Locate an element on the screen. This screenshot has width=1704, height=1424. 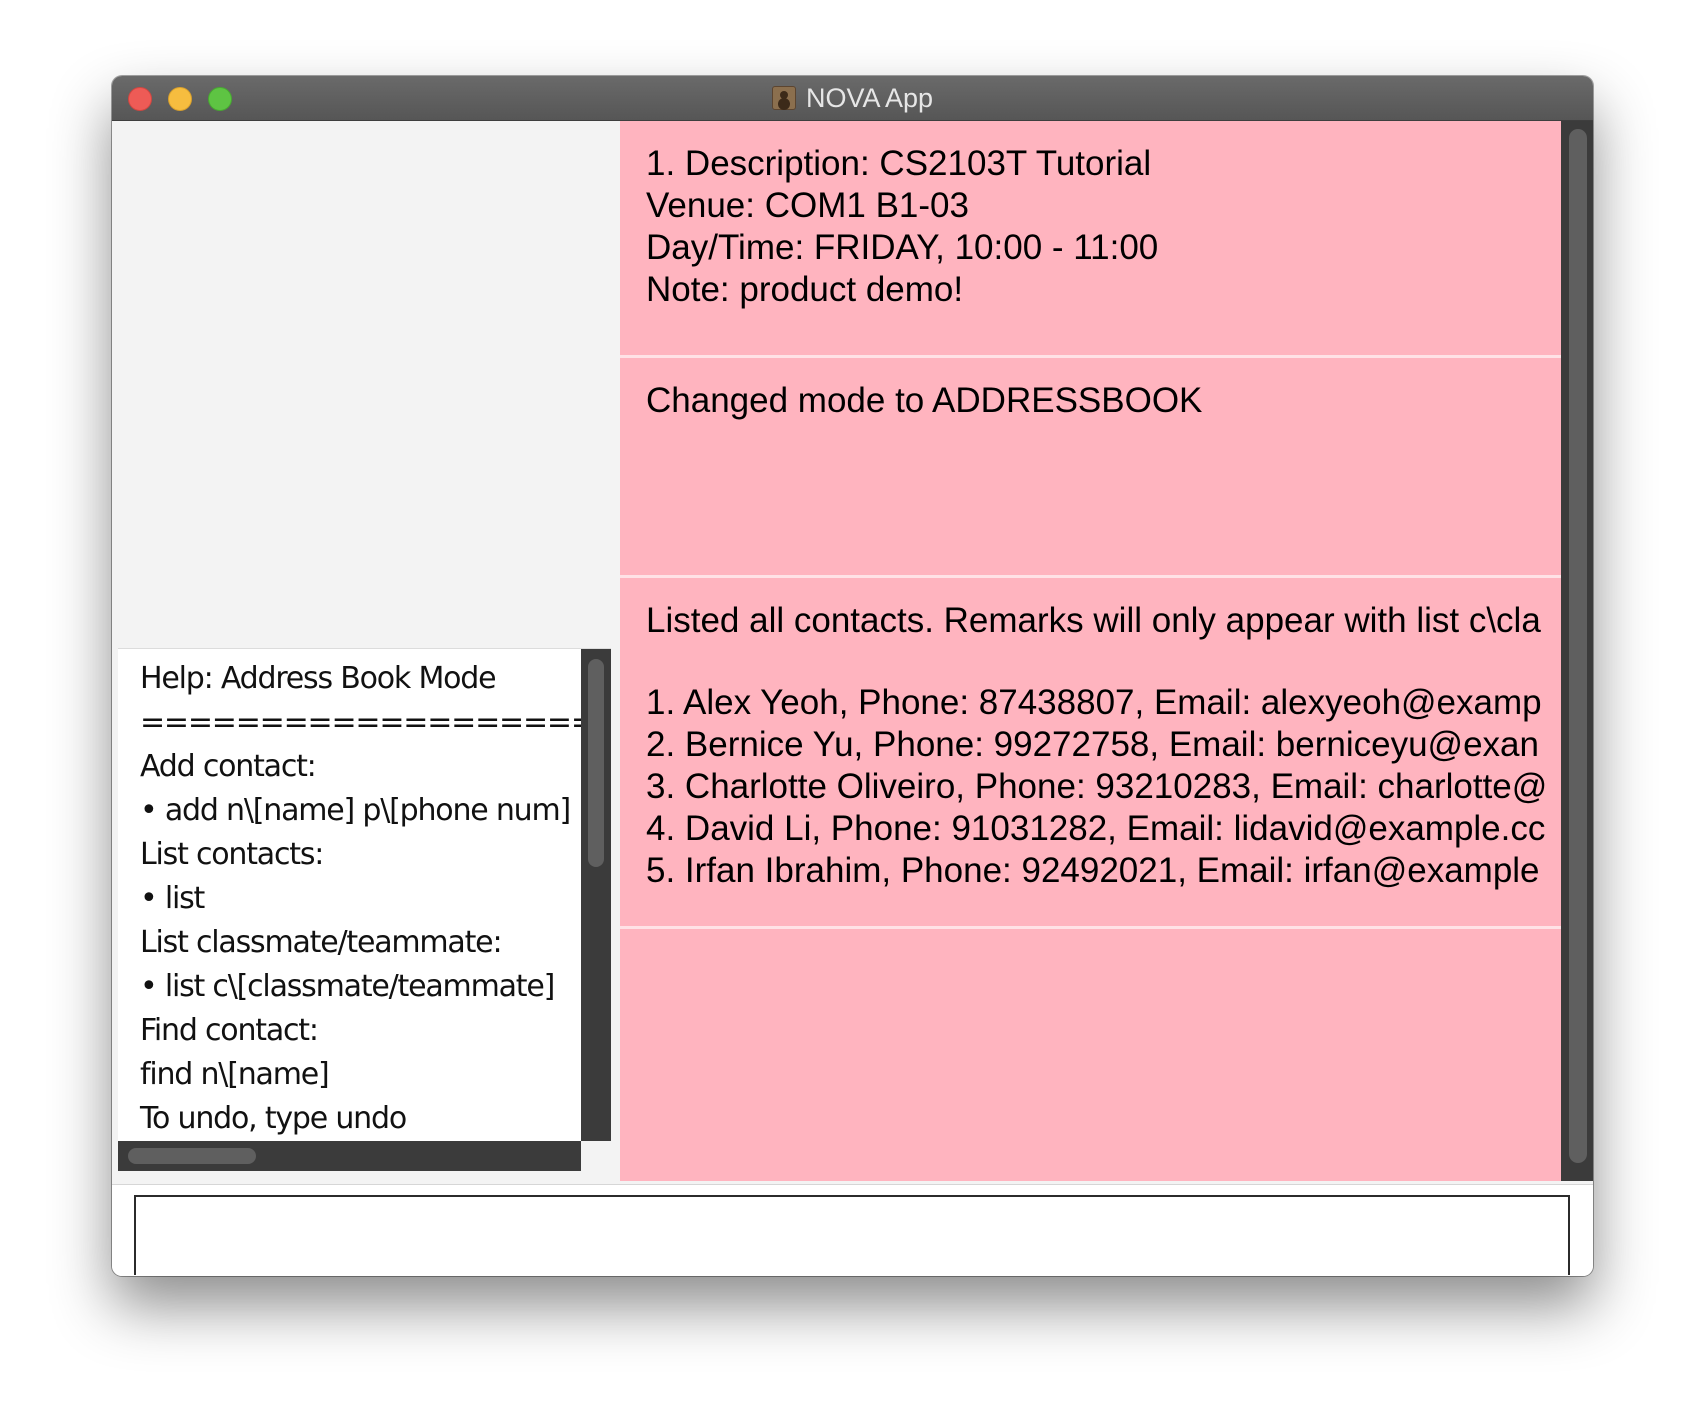
event-day-time: Day/Time: FRIDAY, 10:00 - 11:00 is located at coordinates (902, 247).